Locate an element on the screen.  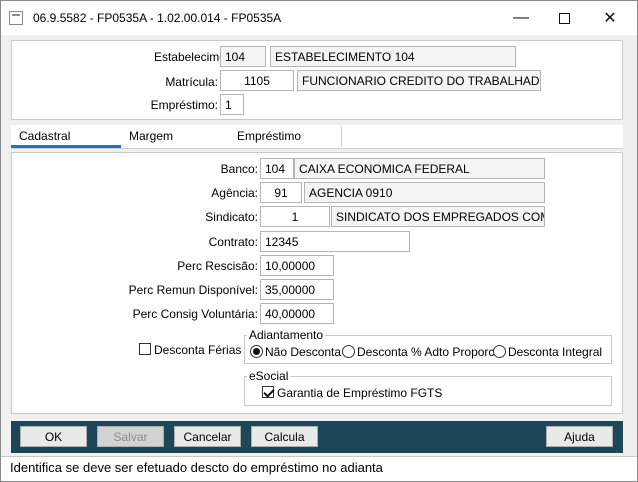
maximize-icon is located at coordinates (564, 18).